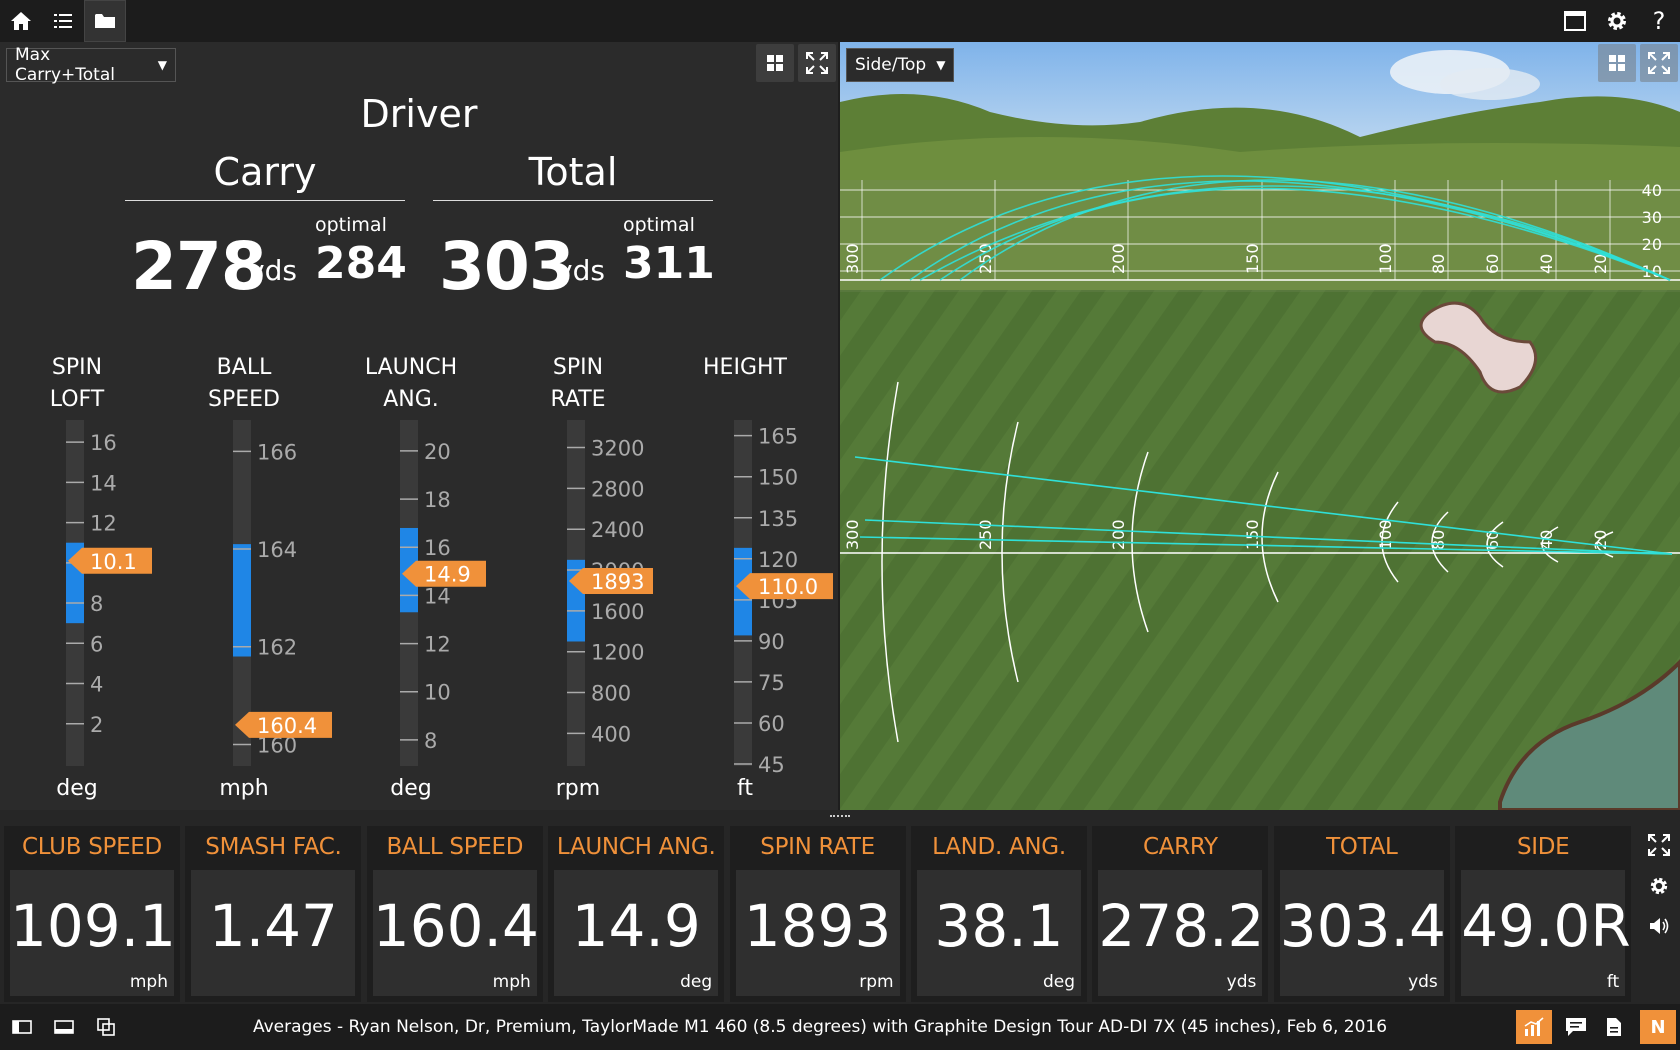 This screenshot has width=1680, height=1050. I want to click on side-distance-label: 200, so click(1118, 258).